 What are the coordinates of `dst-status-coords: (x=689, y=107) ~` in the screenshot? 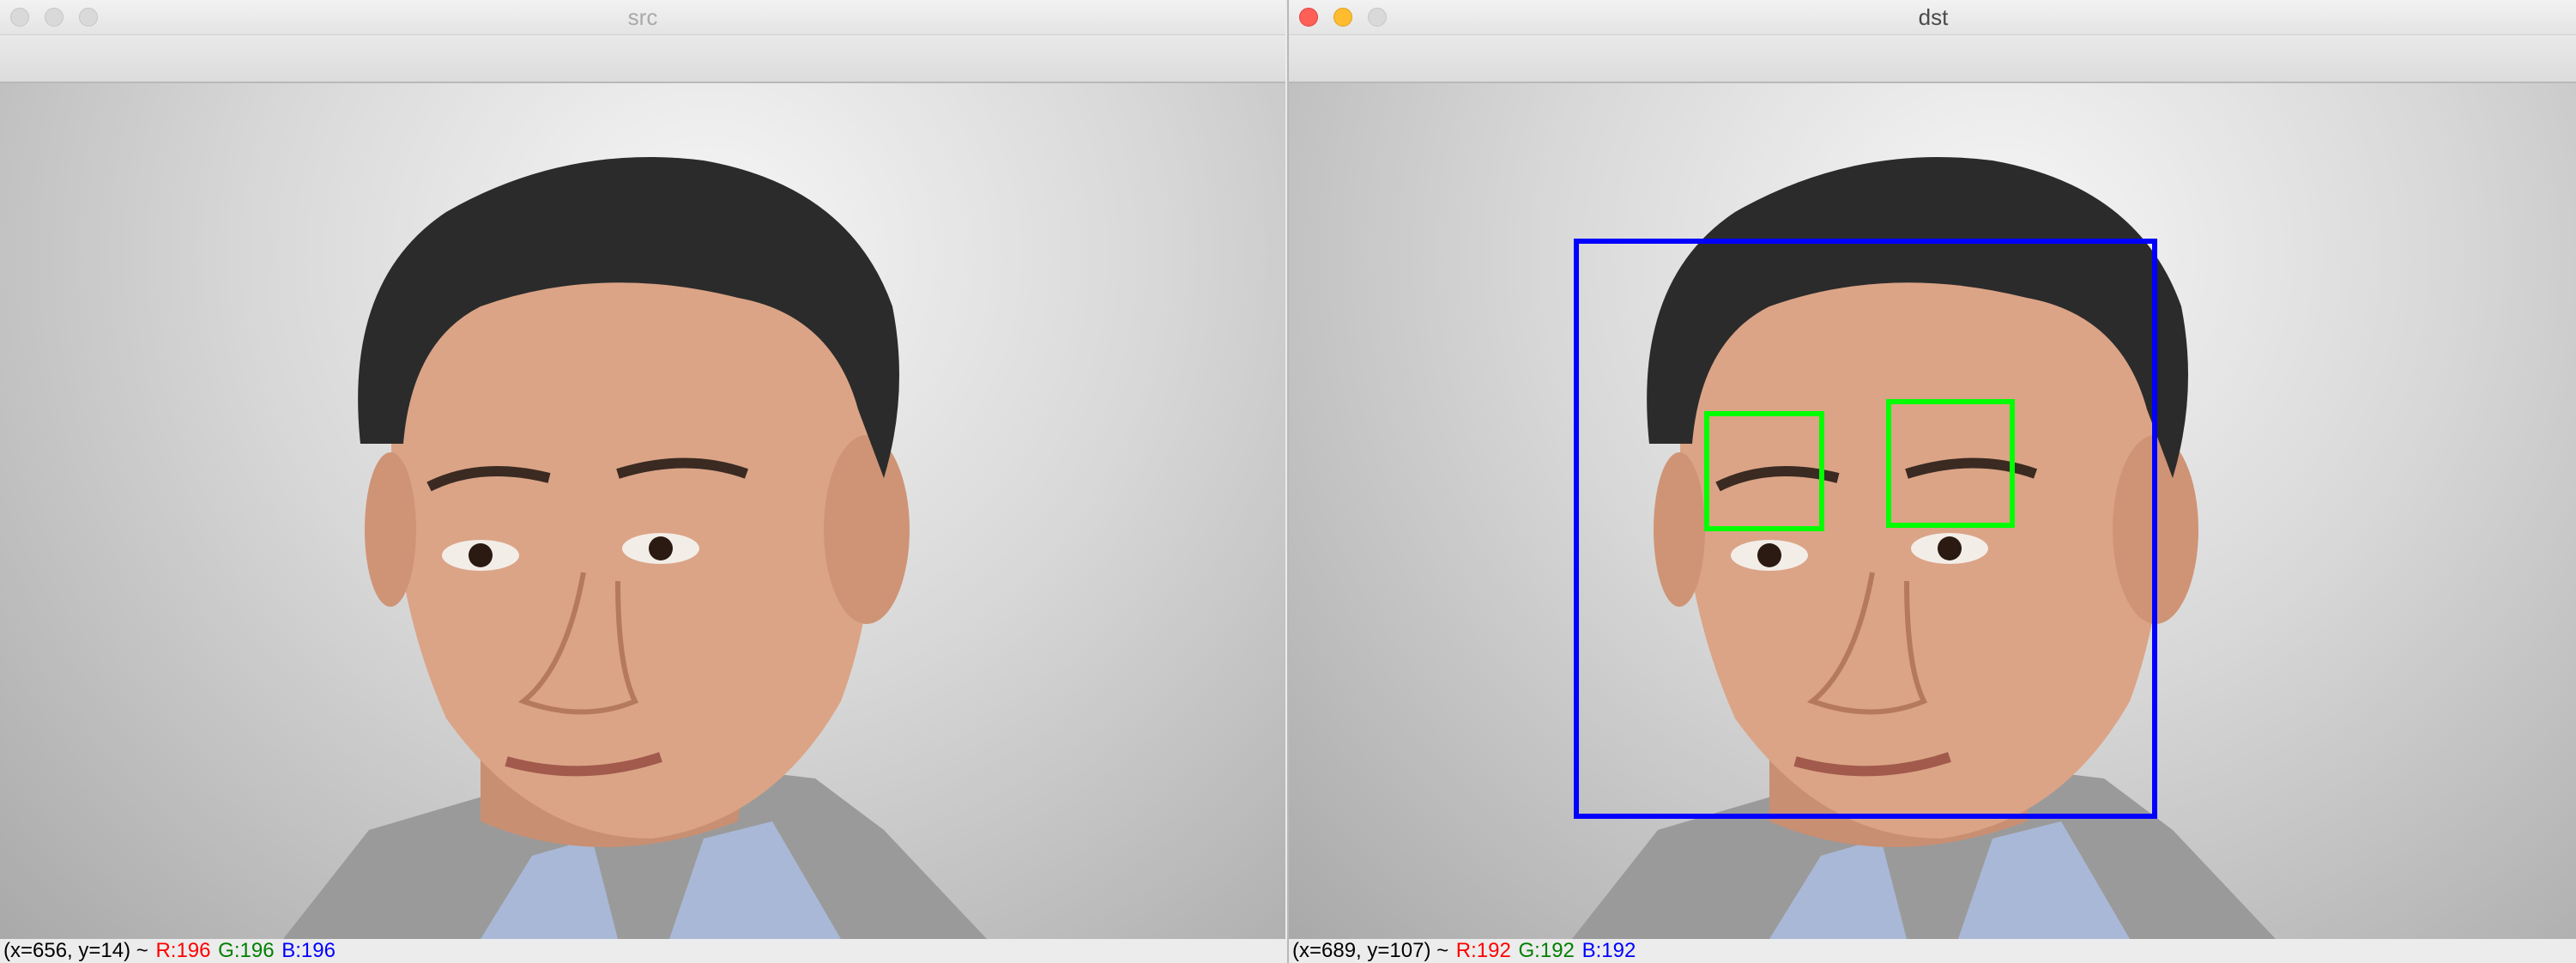 It's located at (1370, 950).